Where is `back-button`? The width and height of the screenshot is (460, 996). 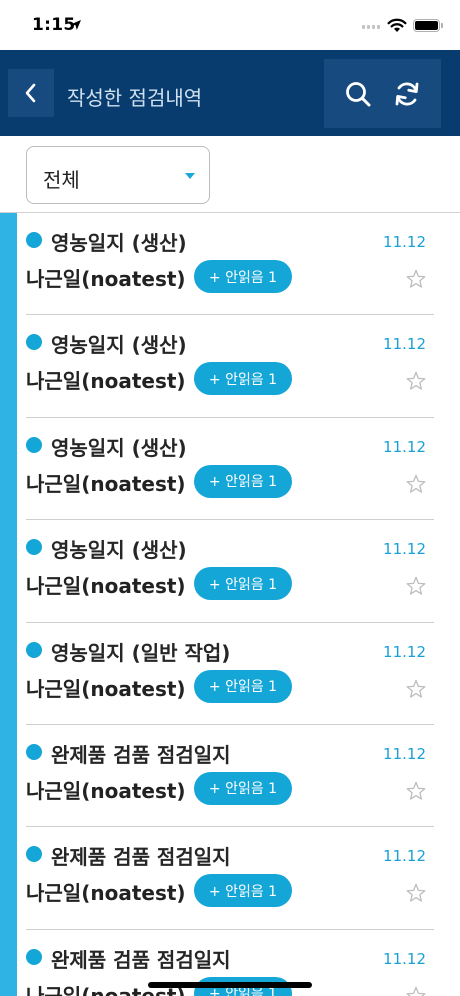 back-button is located at coordinates (31, 93).